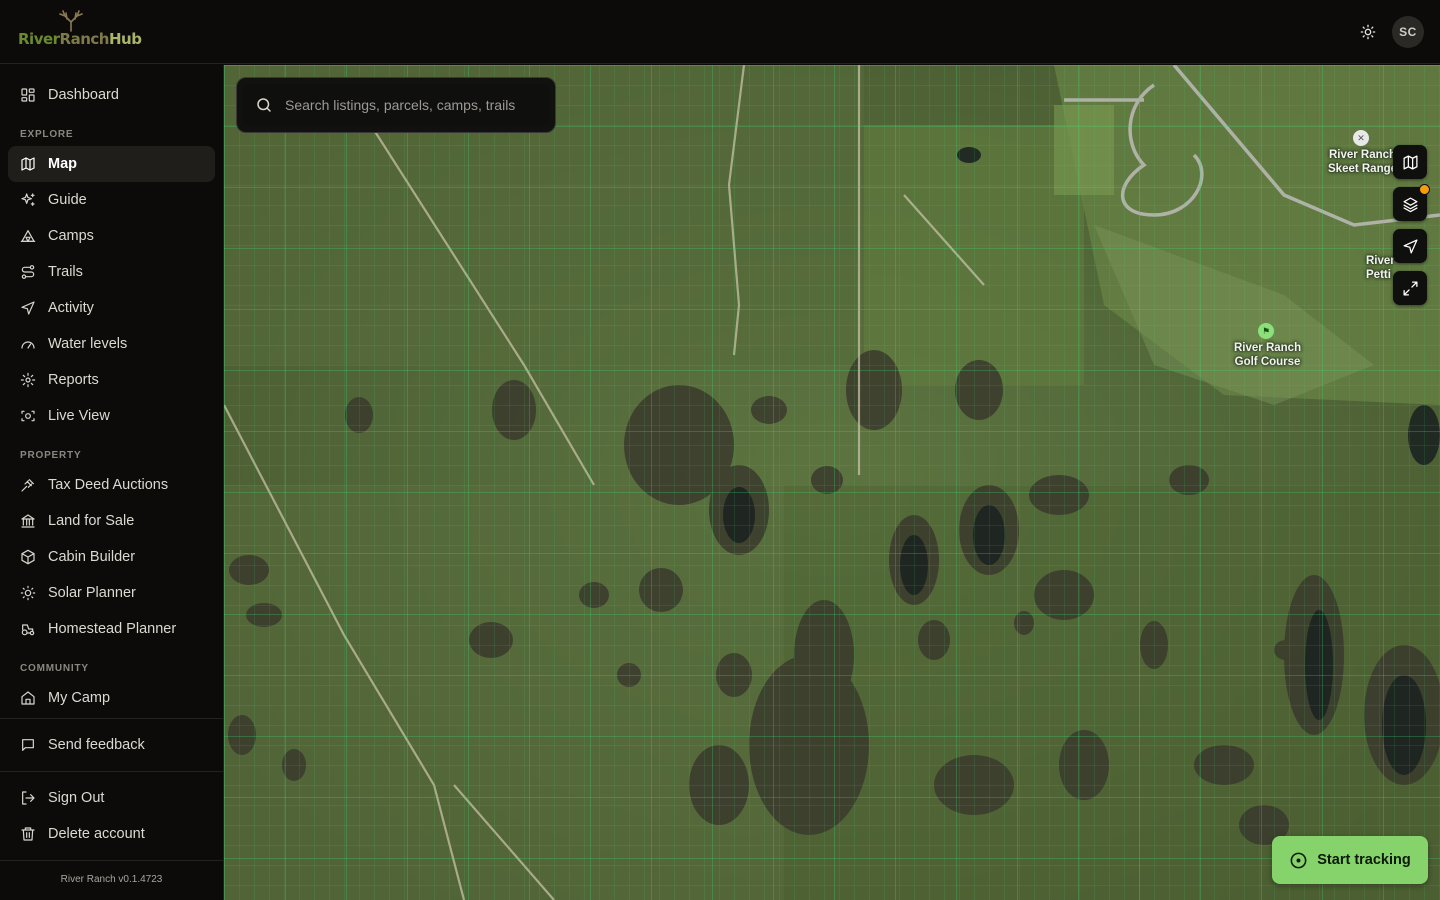  Describe the element at coordinates (720, 32) in the screenshot. I see `top-bar: RiverRanchHub SC` at that location.